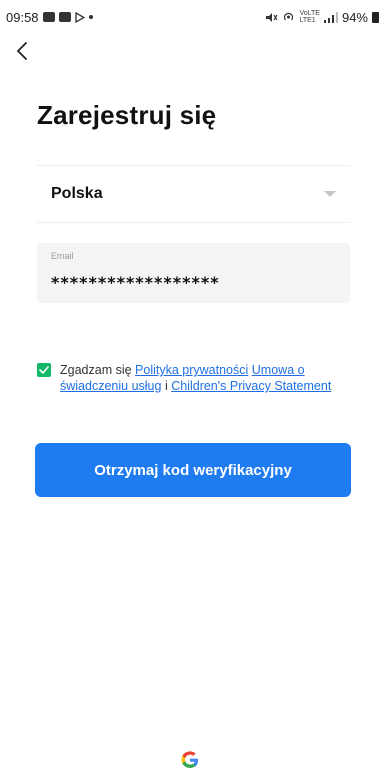 This screenshot has width=387, height=775. Describe the element at coordinates (62, 256) in the screenshot. I see `email-label: Email` at that location.